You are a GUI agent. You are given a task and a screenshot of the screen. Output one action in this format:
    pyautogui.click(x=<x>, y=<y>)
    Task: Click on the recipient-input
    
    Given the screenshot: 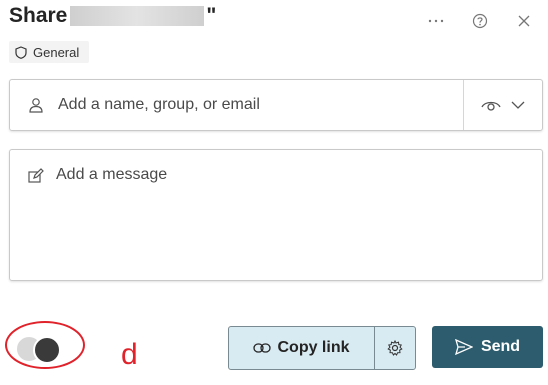 What is the action you would take?
    pyautogui.click(x=259, y=105)
    